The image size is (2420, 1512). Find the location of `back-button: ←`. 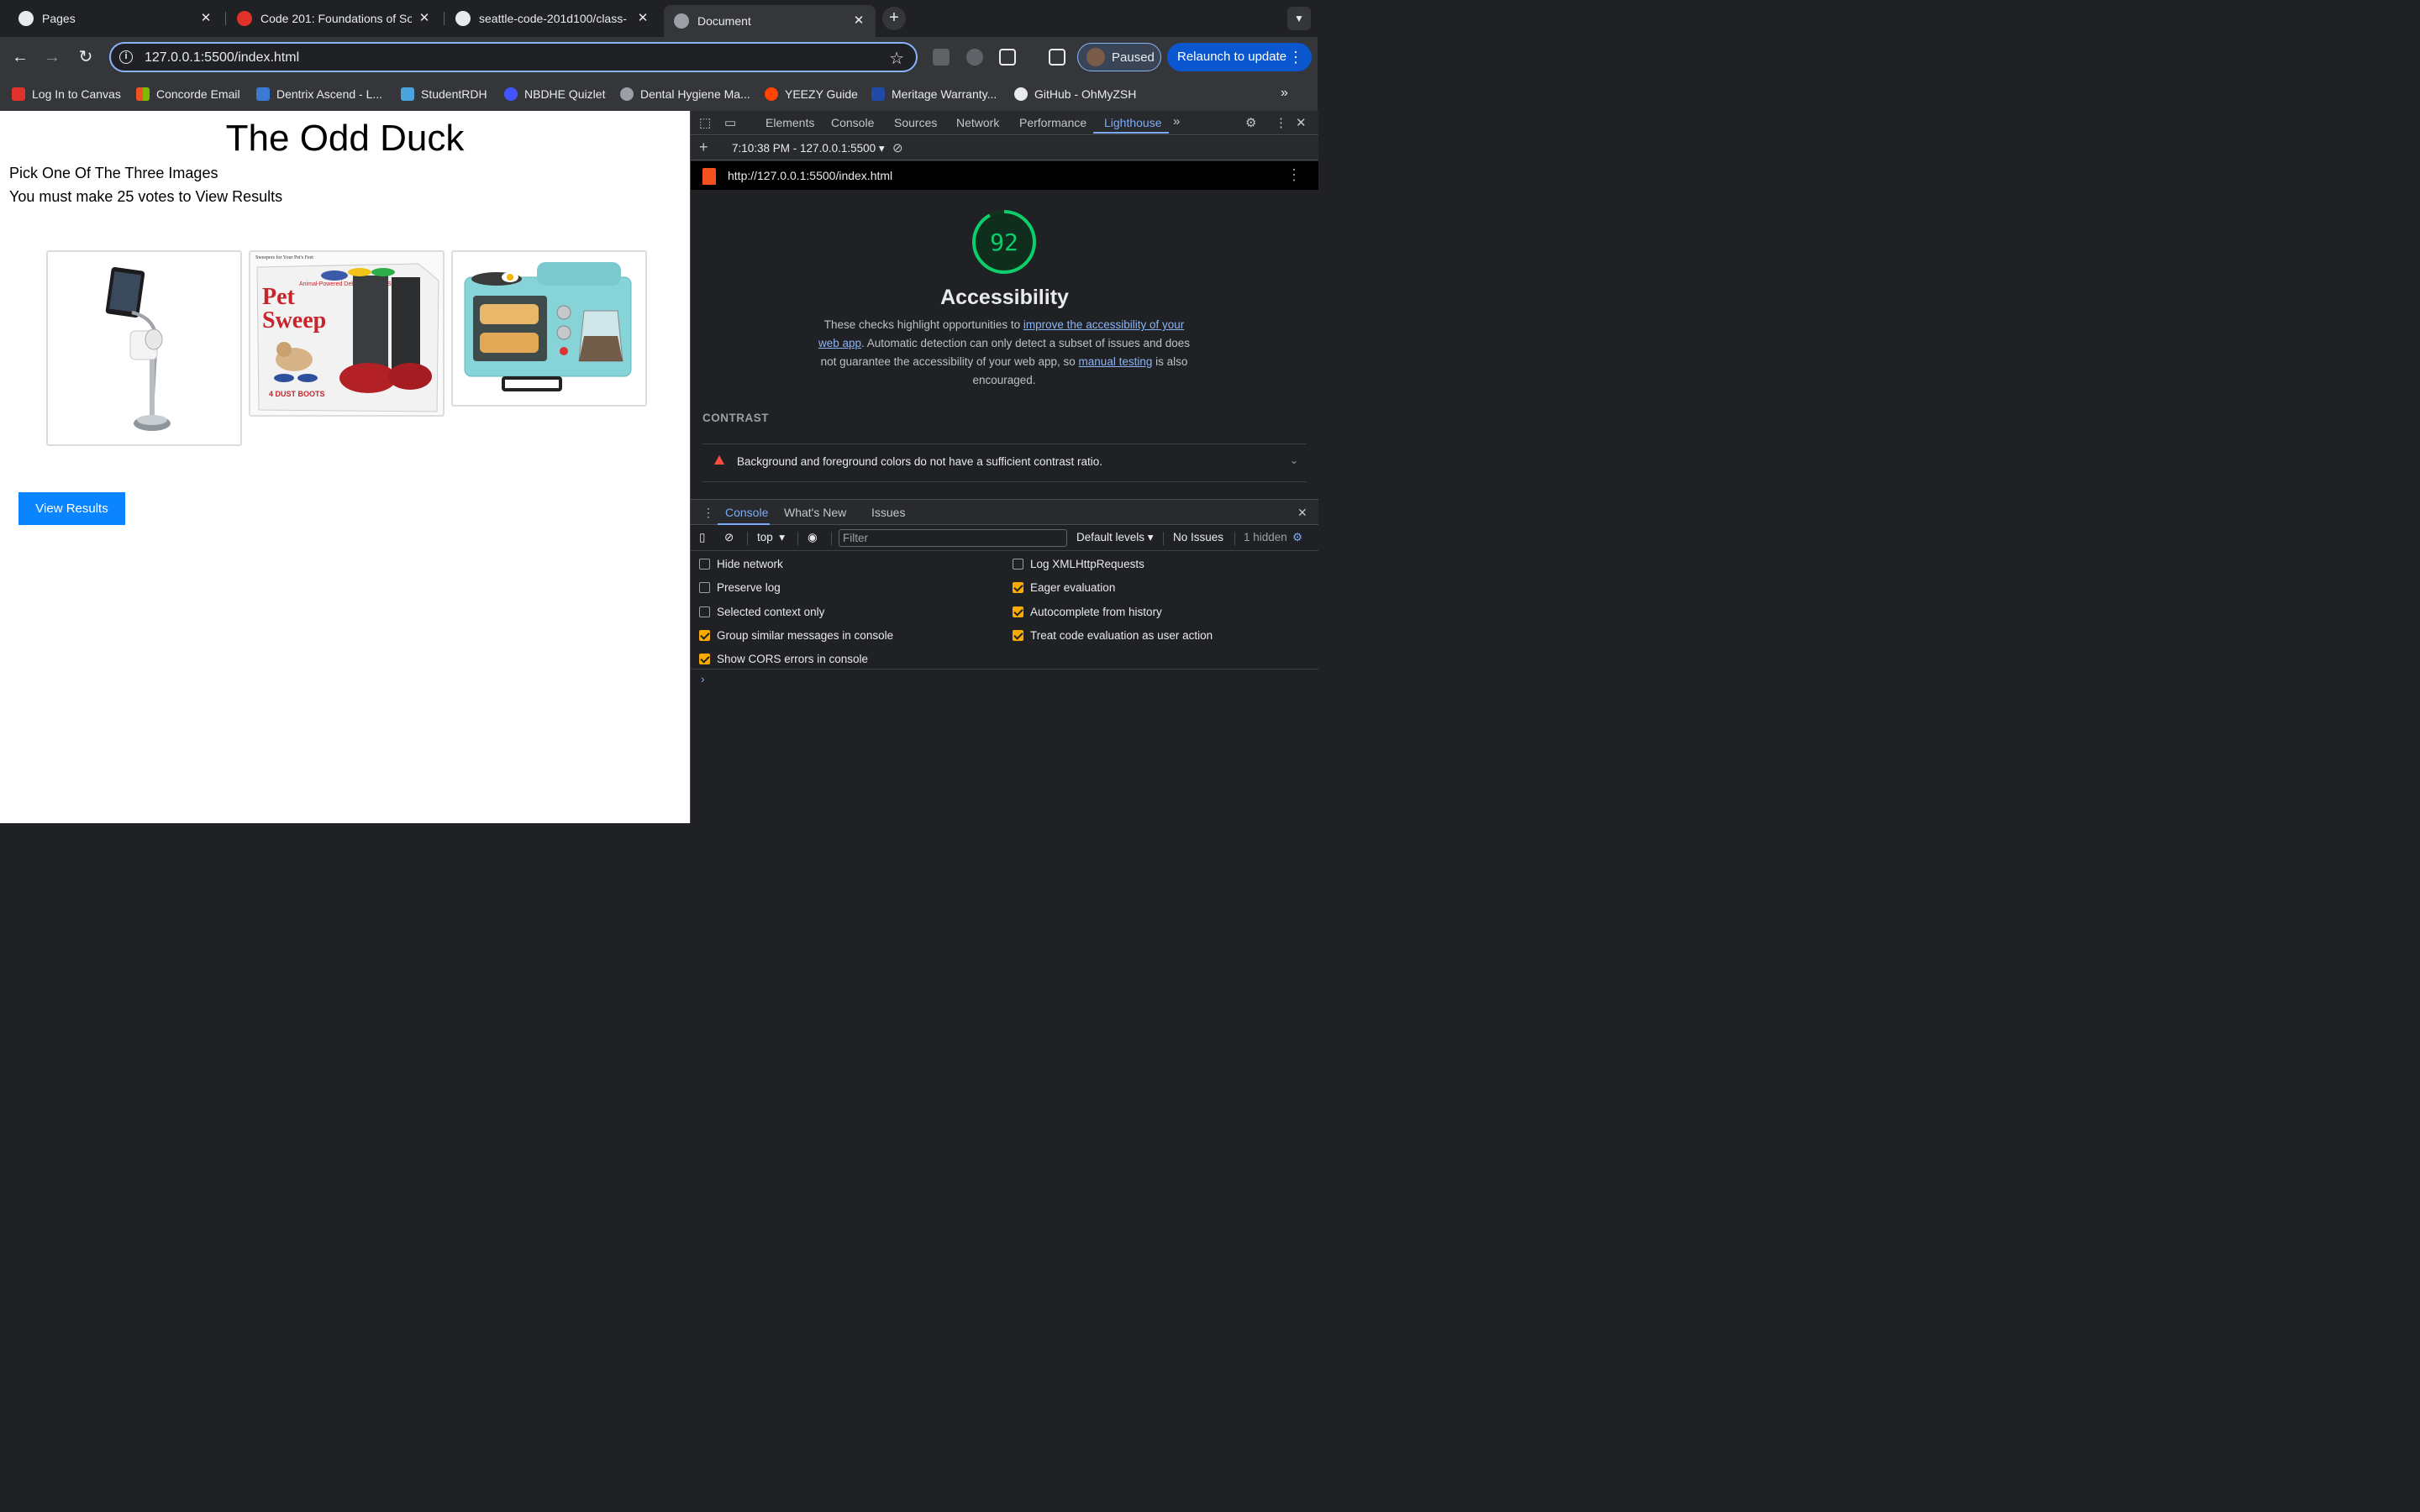

back-button: ← is located at coordinates (20, 57).